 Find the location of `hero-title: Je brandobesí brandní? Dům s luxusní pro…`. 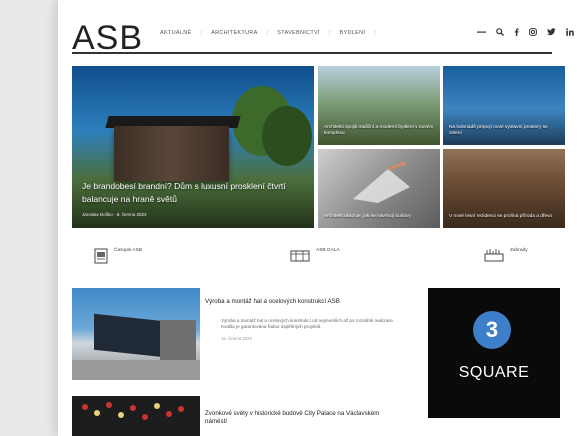

hero-title: Je brandobesí brandní? Dům s luxusní pro… is located at coordinates (192, 193).